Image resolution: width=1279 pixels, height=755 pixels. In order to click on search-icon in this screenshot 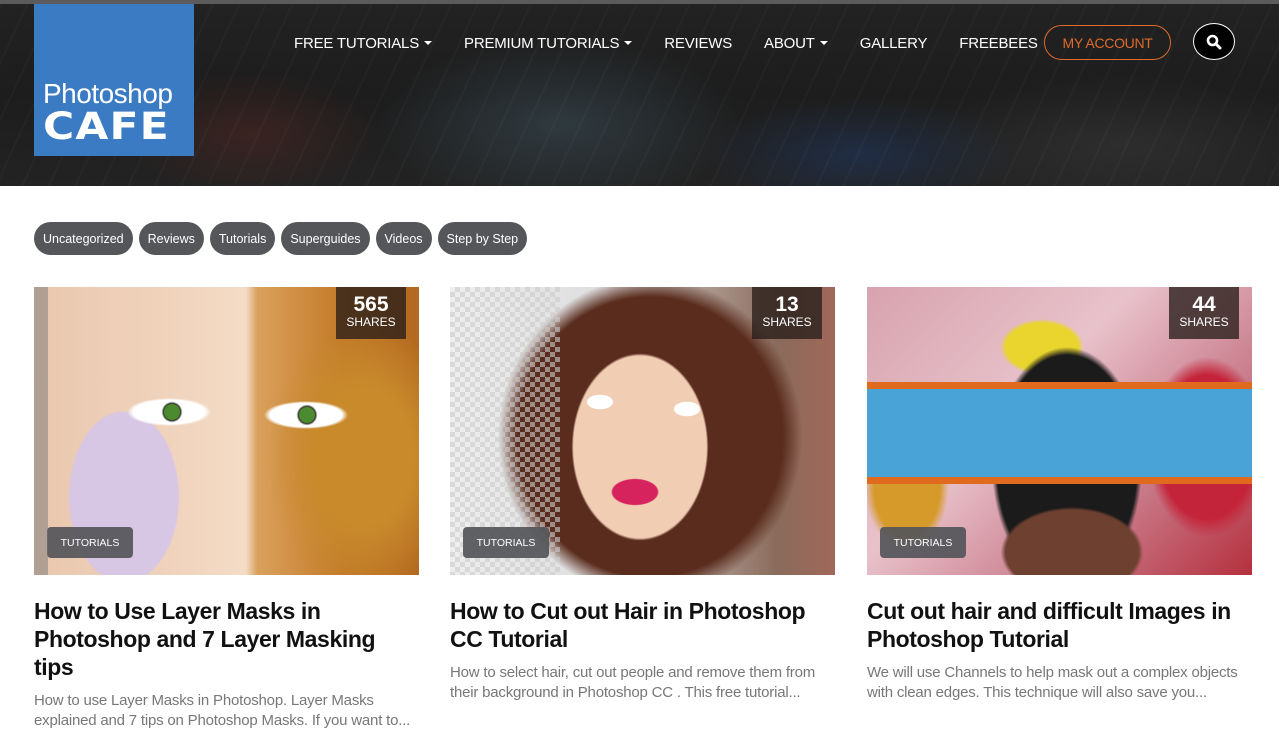, I will do `click(1214, 41)`.